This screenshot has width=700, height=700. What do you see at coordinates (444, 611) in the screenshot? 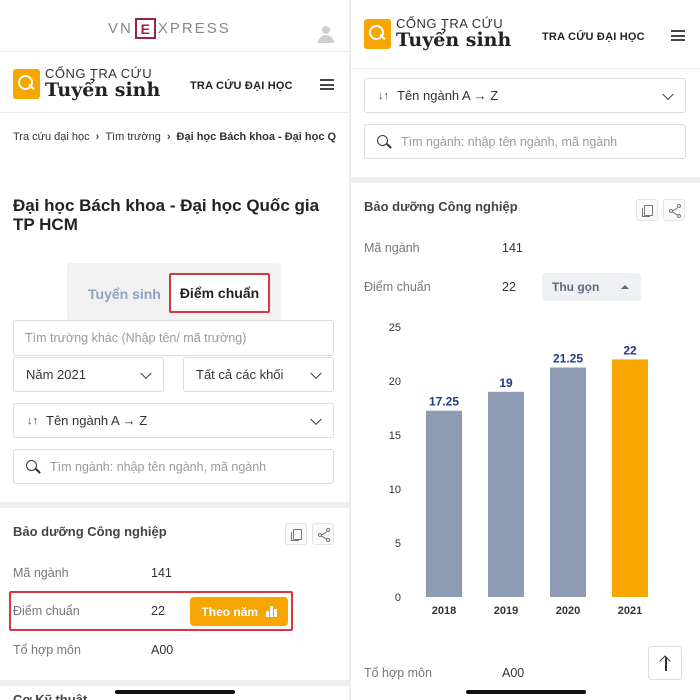
I see `x-tick-label: 2018` at bounding box center [444, 611].